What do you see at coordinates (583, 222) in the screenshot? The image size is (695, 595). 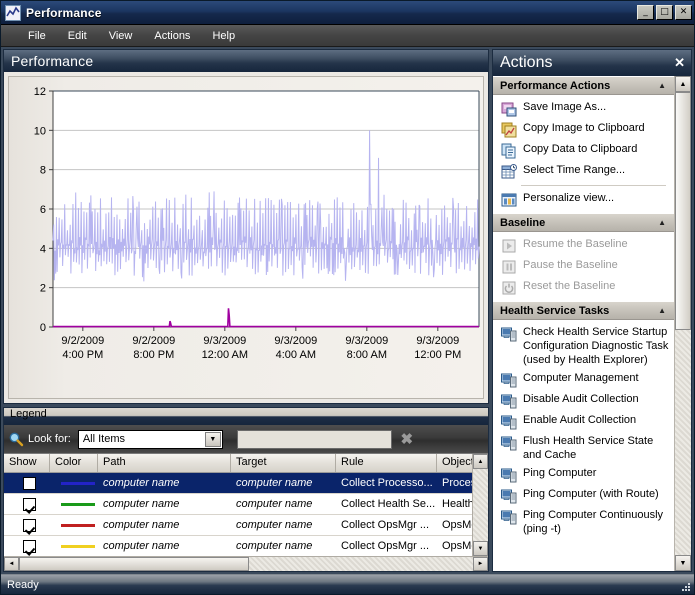 I see `actions-section-header: Baseline ▲` at bounding box center [583, 222].